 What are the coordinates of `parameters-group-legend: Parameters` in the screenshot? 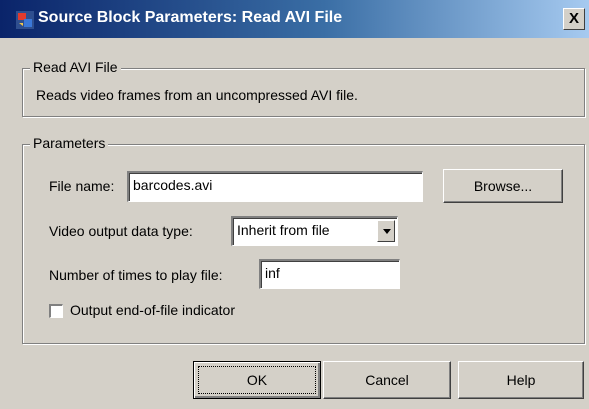 It's located at (69, 143).